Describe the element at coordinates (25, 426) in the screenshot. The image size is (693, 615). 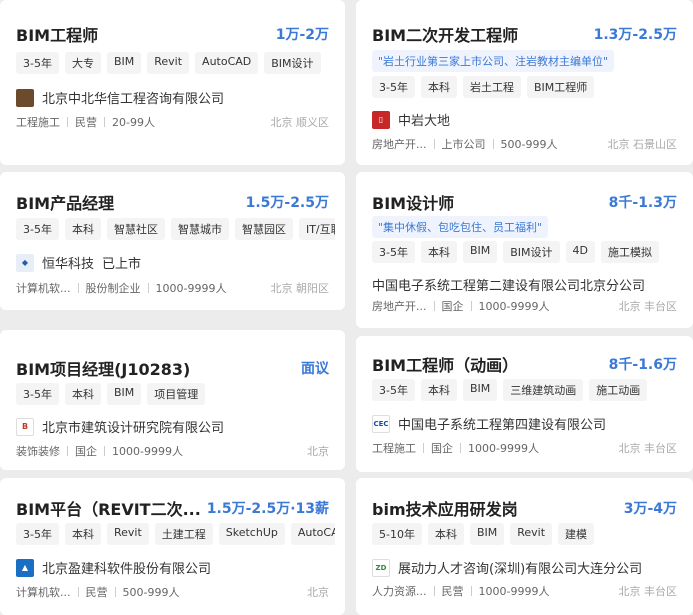
I see `company-logo-icon: B` at that location.